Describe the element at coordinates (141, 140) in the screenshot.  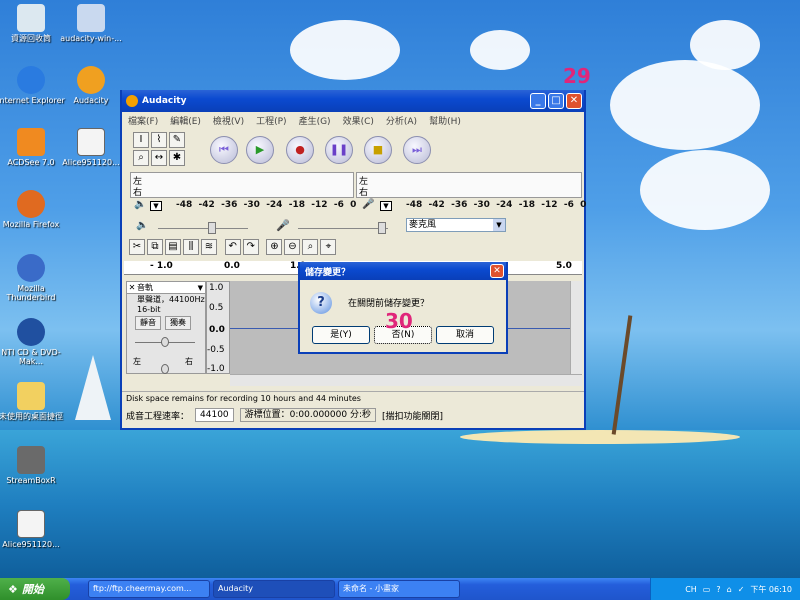
I see `selection-tool-icon: I` at that location.